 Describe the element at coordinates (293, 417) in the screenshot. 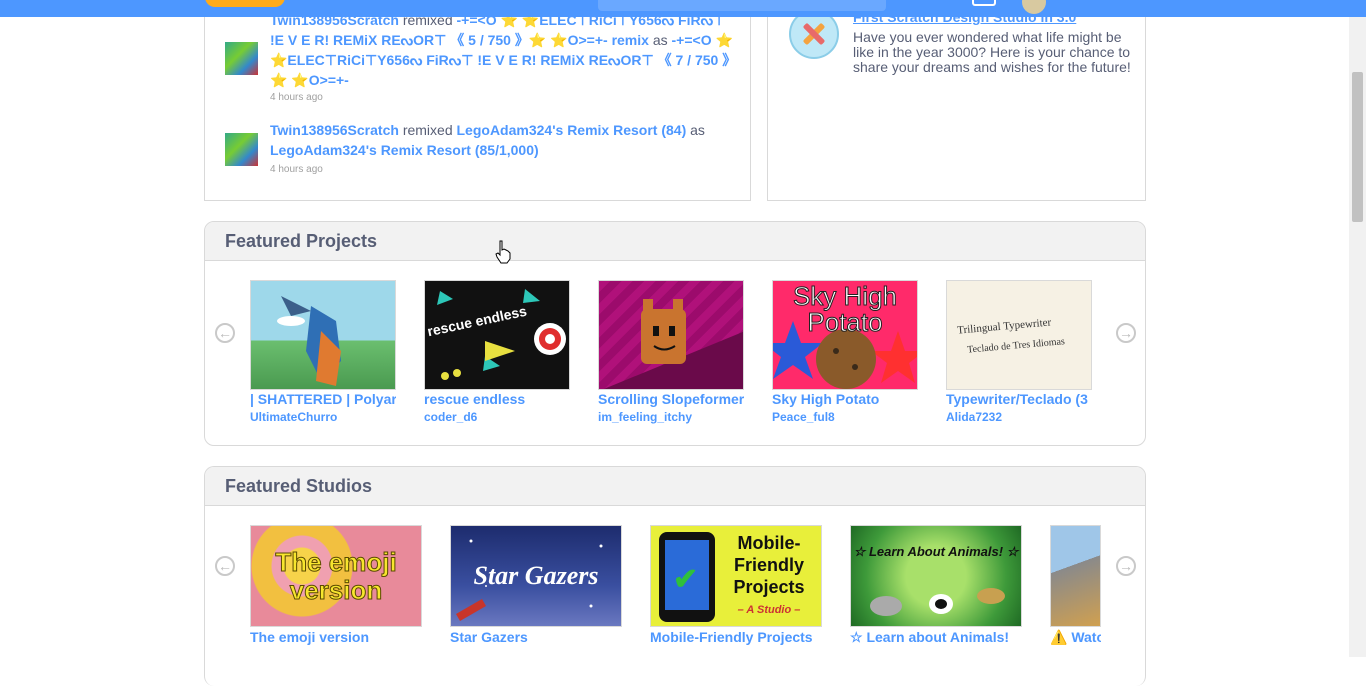

I see `project-author: UltimateChurro` at that location.